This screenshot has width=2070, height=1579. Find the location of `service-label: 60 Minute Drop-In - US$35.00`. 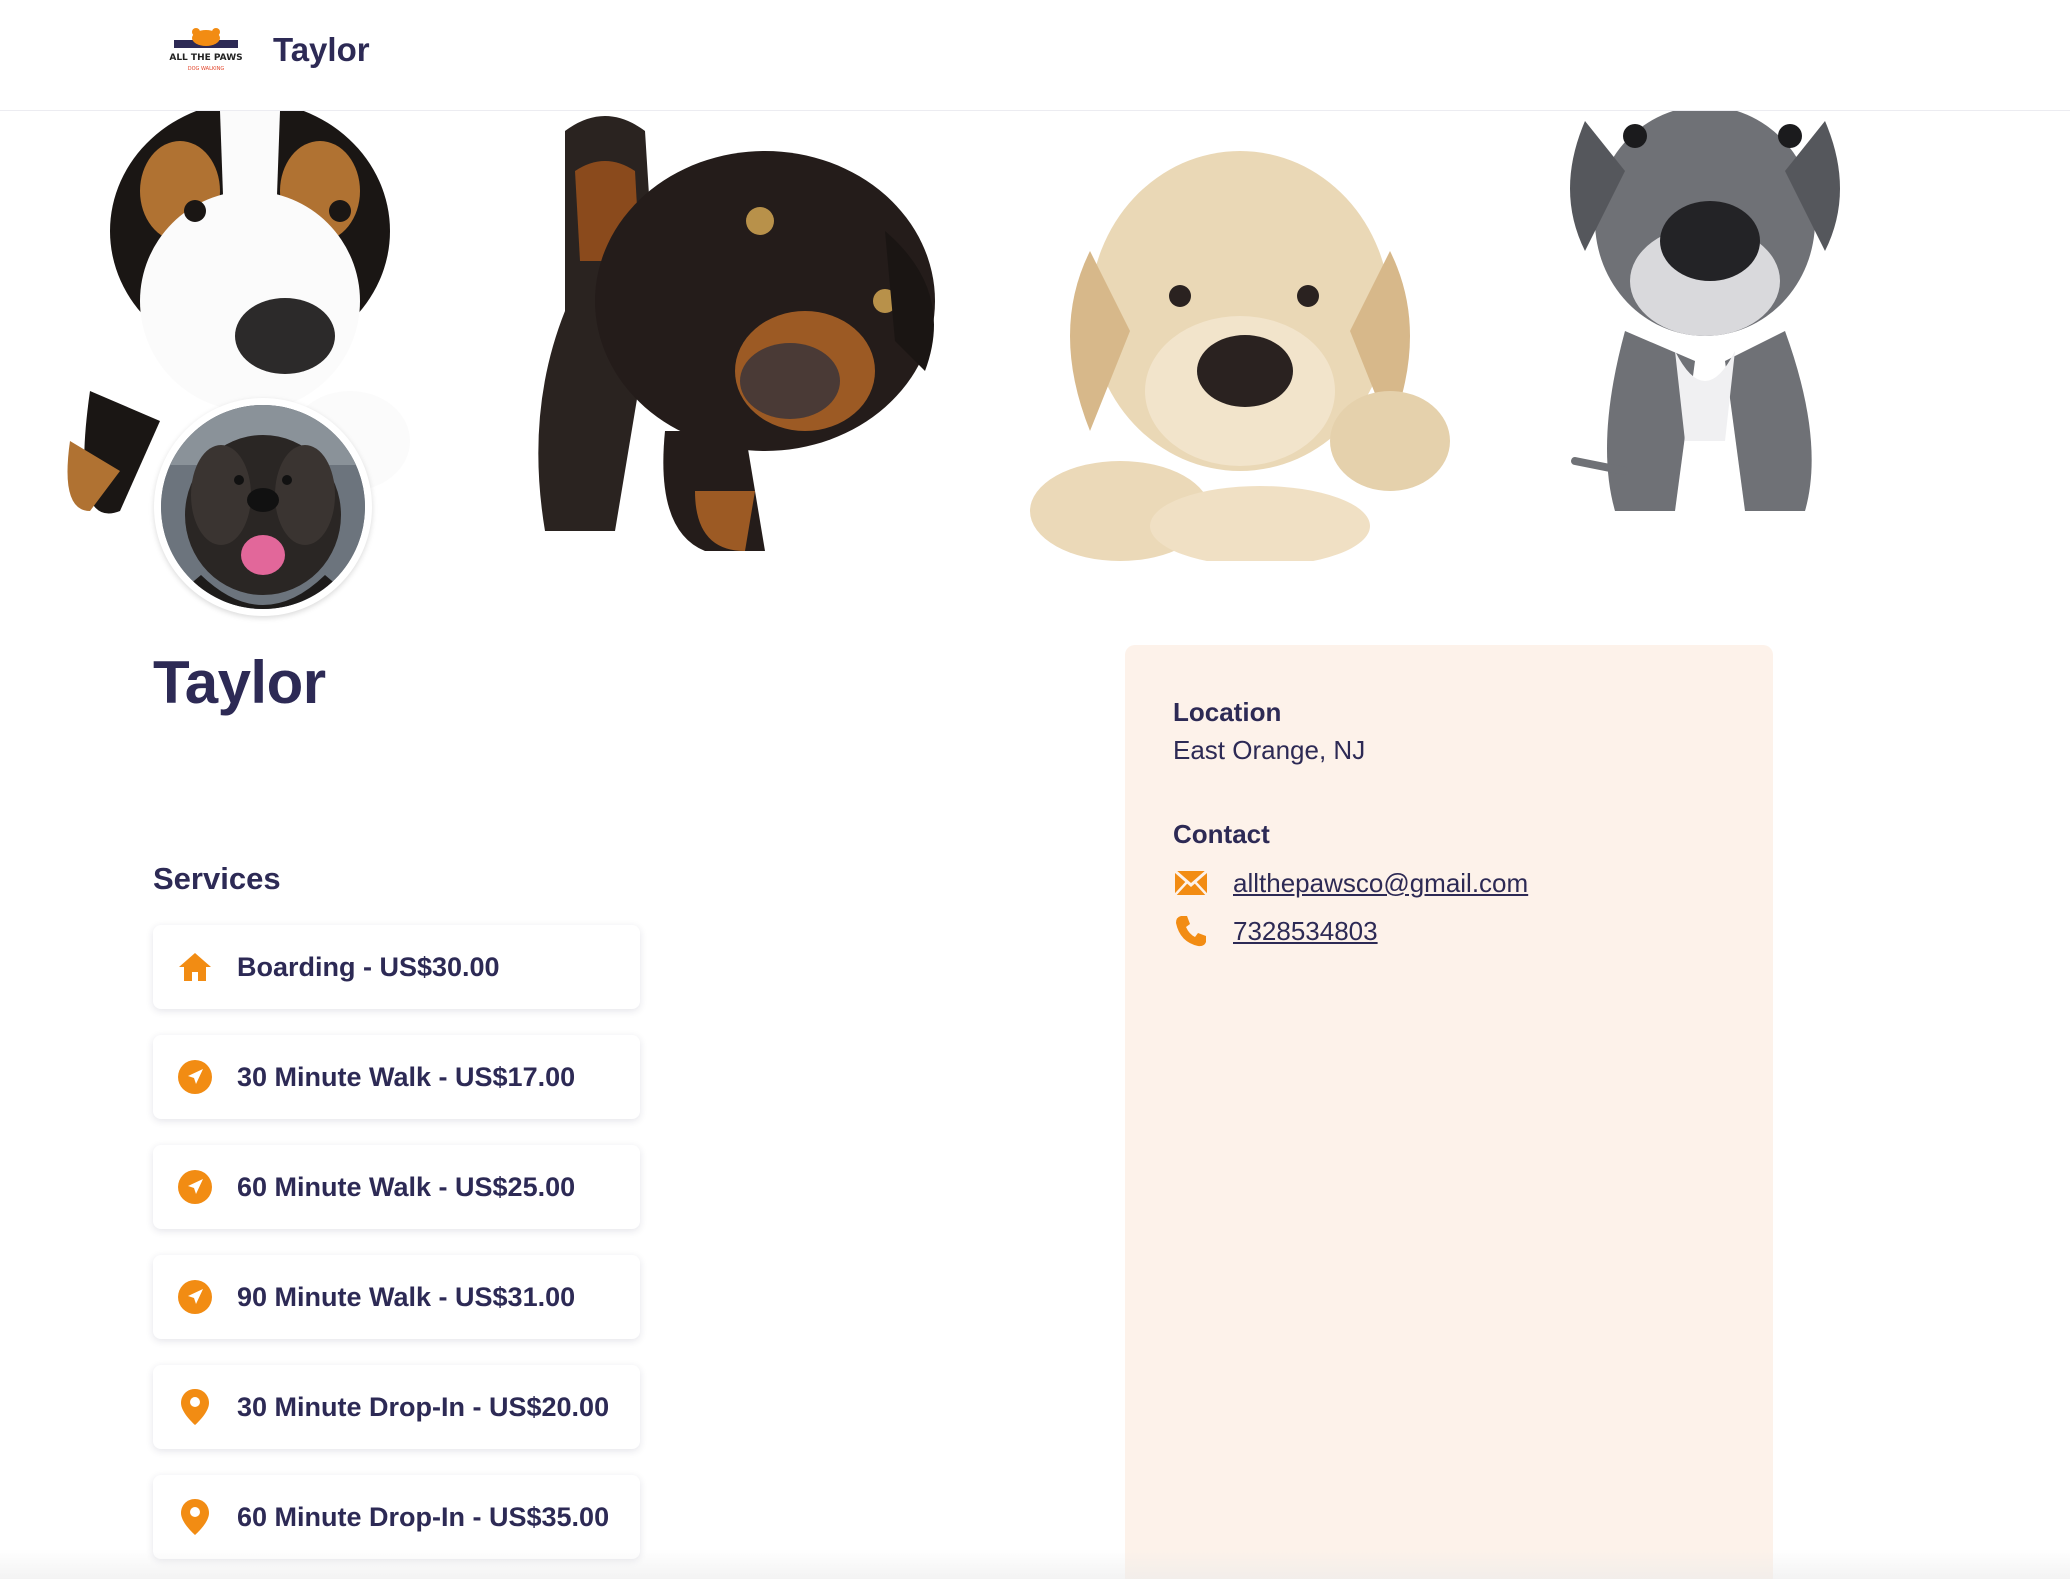

service-label: 60 Minute Drop-In - US$35.00 is located at coordinates (423, 1516).